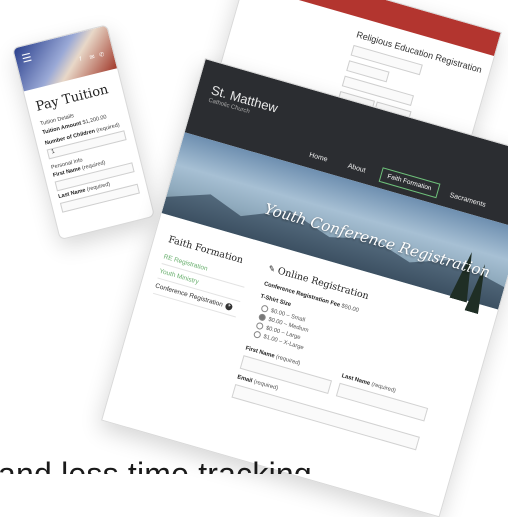 The image size is (508, 517). Describe the element at coordinates (229, 307) in the screenshot. I see `plus-circle-icon: +` at that location.